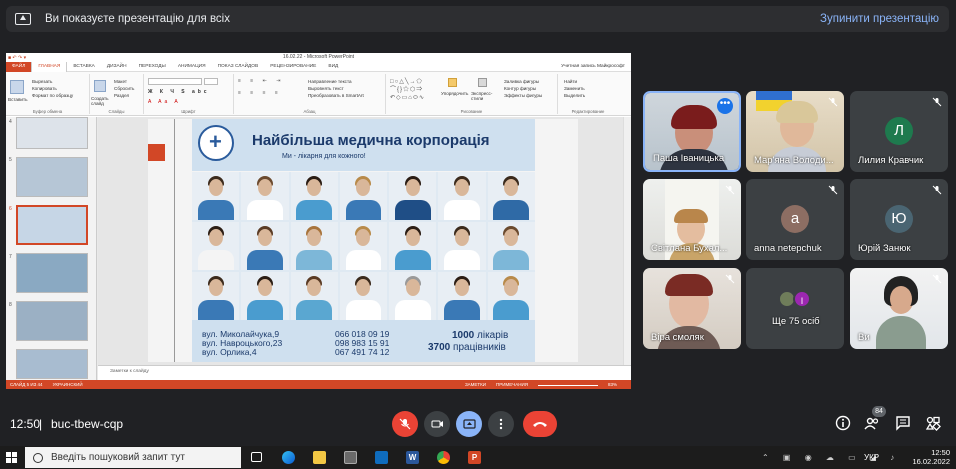 This screenshot has width=956, height=469. What do you see at coordinates (152, 67) in the screenshot?
I see `tab-transitions: ПЕРЕХОДЫ` at bounding box center [152, 67].